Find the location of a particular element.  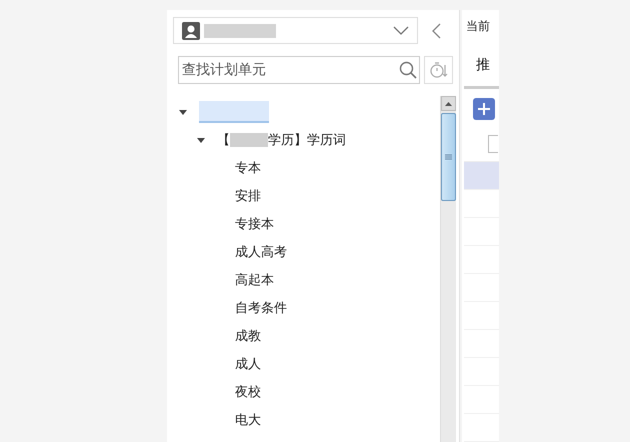

account-dropdown is located at coordinates (295, 30).